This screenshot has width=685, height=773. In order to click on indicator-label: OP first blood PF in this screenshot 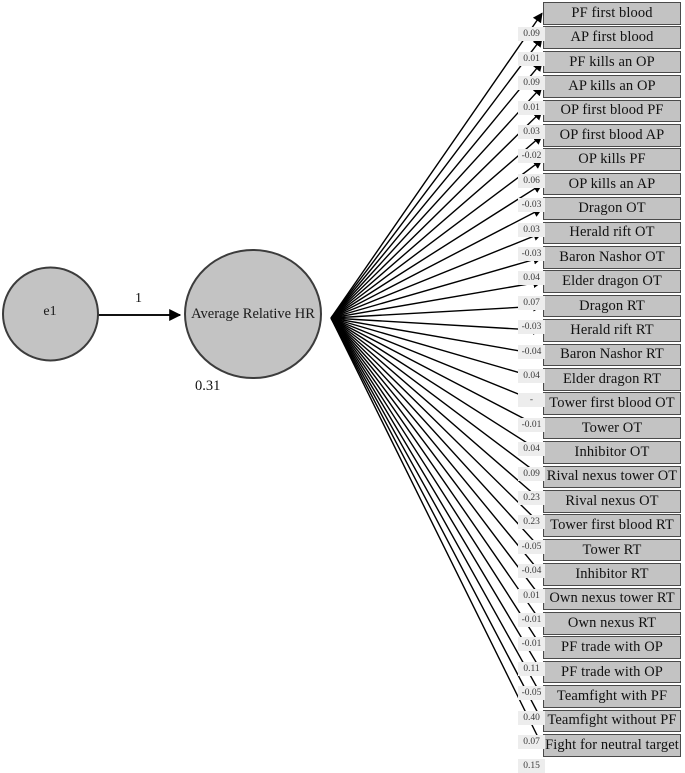, I will do `click(612, 110)`.